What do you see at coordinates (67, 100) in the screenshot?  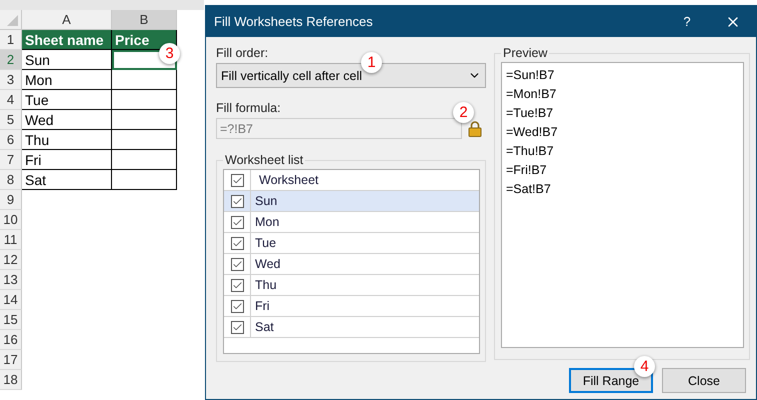 I see `table-cell: Tue` at bounding box center [67, 100].